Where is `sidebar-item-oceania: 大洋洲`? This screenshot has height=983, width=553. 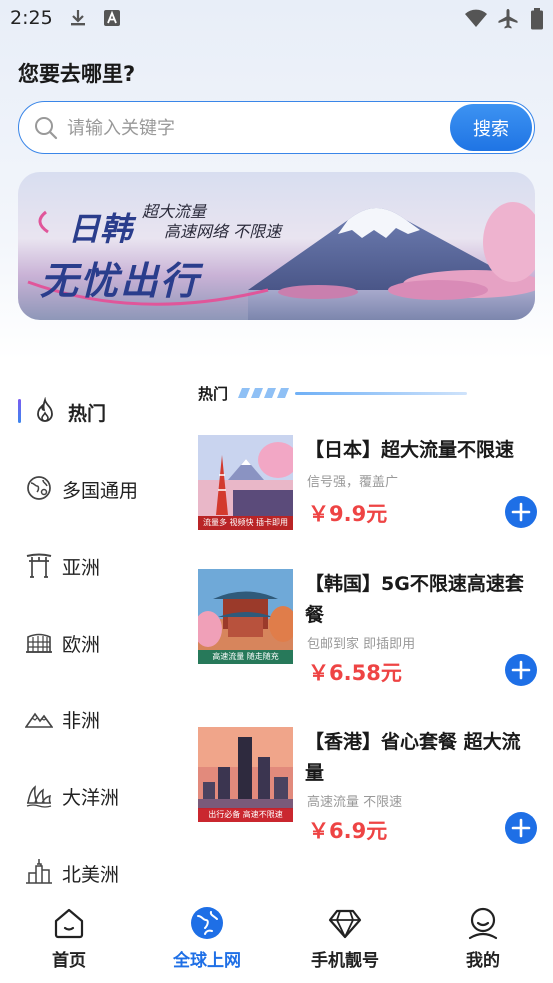 sidebar-item-oceania: 大洋洲 is located at coordinates (95, 795).